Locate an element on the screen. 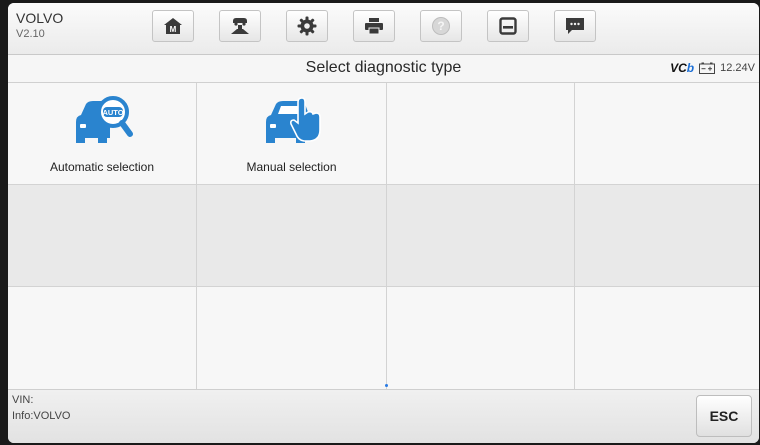 This screenshot has height=445, width=760. battery-icon is located at coordinates (707, 68).